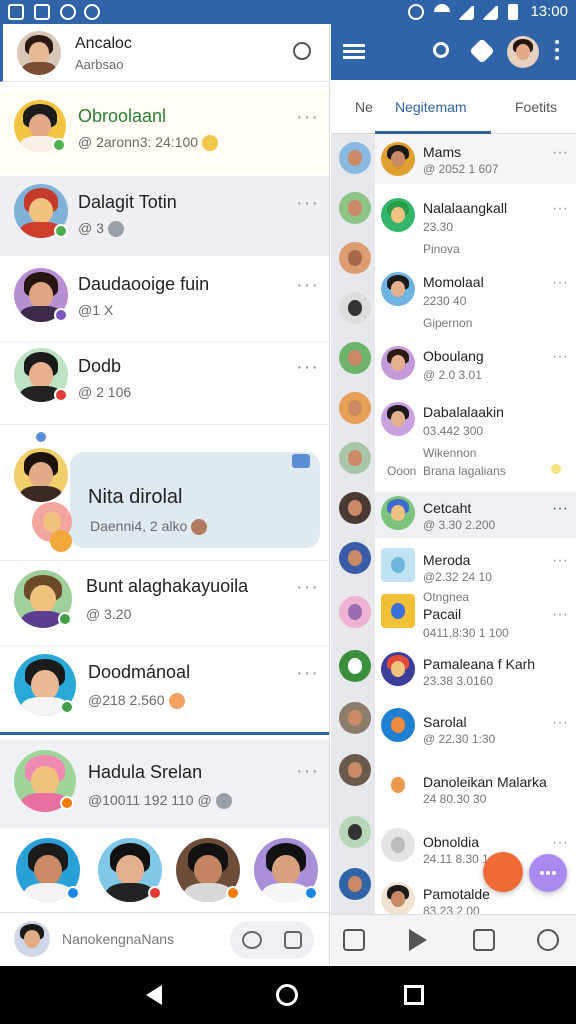 The image size is (576, 1024). What do you see at coordinates (32, 939) in the screenshot?
I see `my-avatar` at bounding box center [32, 939].